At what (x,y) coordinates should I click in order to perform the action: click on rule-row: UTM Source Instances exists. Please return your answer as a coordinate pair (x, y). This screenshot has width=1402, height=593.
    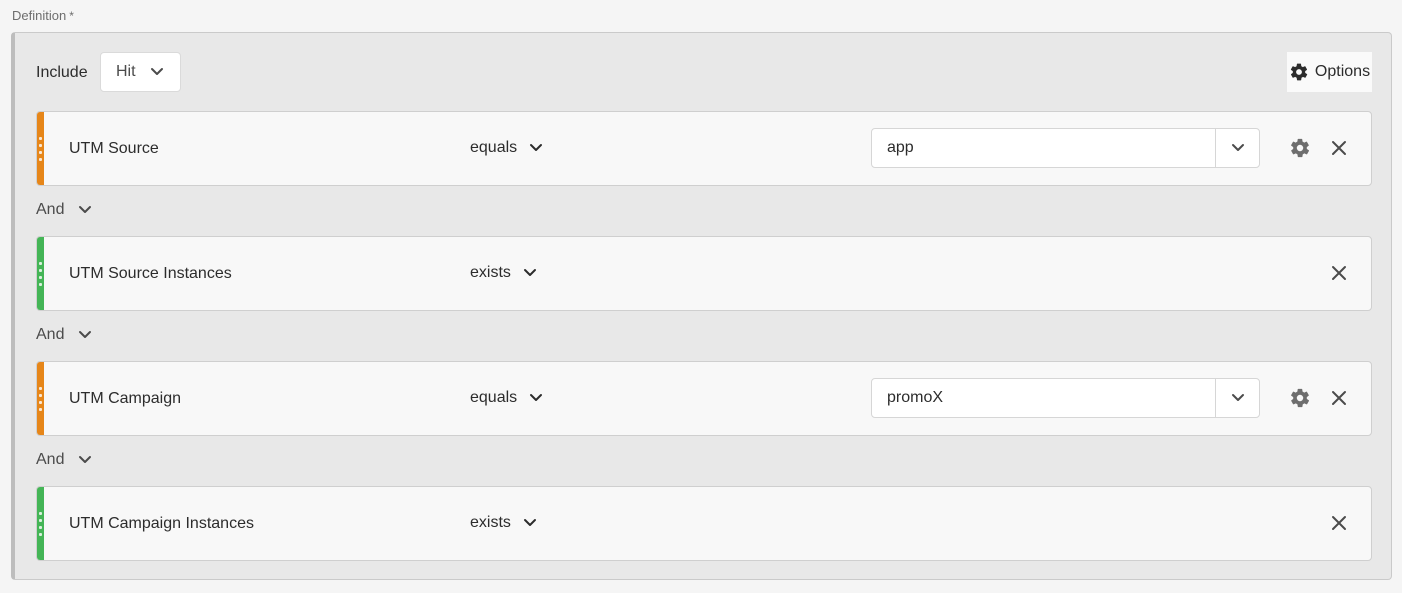
    Looking at the image, I should click on (704, 273).